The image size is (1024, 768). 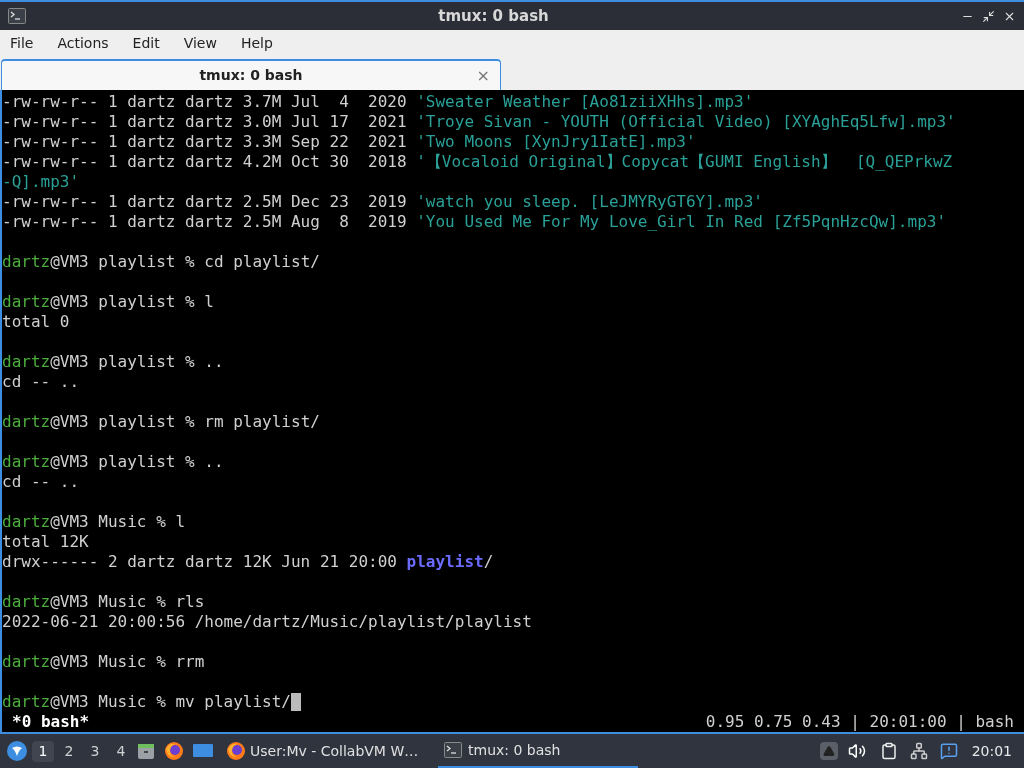 What do you see at coordinates (488, 562) in the screenshot?
I see `terminal-text: /` at bounding box center [488, 562].